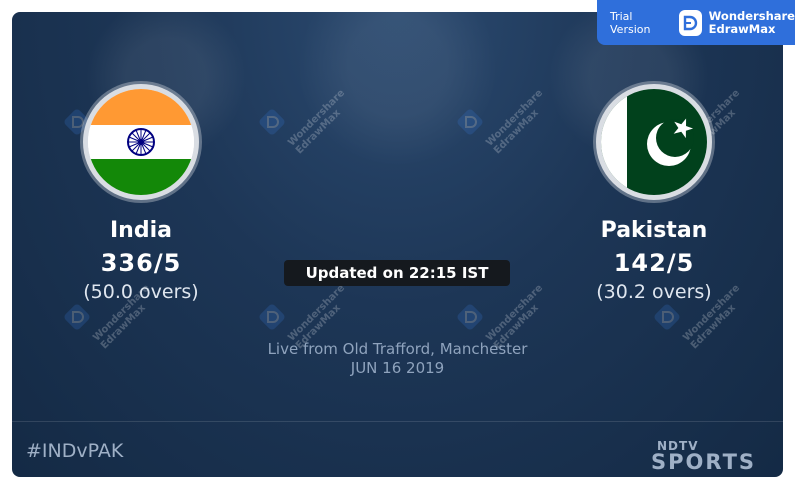 This screenshot has width=795, height=489. I want to click on match-hashtag: #INDvPAK, so click(75, 451).